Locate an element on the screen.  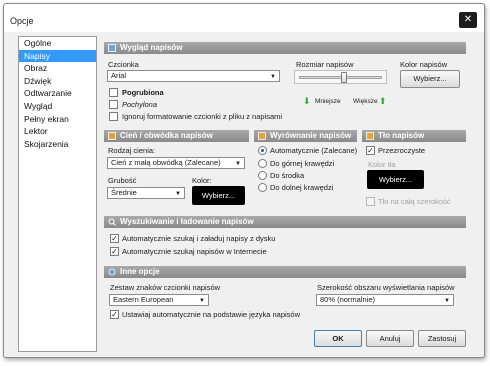
close-button: ✕ is located at coordinates (468, 20).